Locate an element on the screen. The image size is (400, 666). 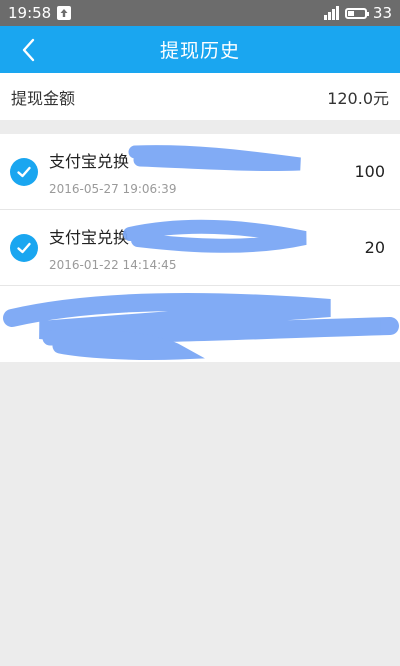
list-item: 支付宝兑换 2016-01-22 14:14:45 20 is located at coordinates (200, 248).